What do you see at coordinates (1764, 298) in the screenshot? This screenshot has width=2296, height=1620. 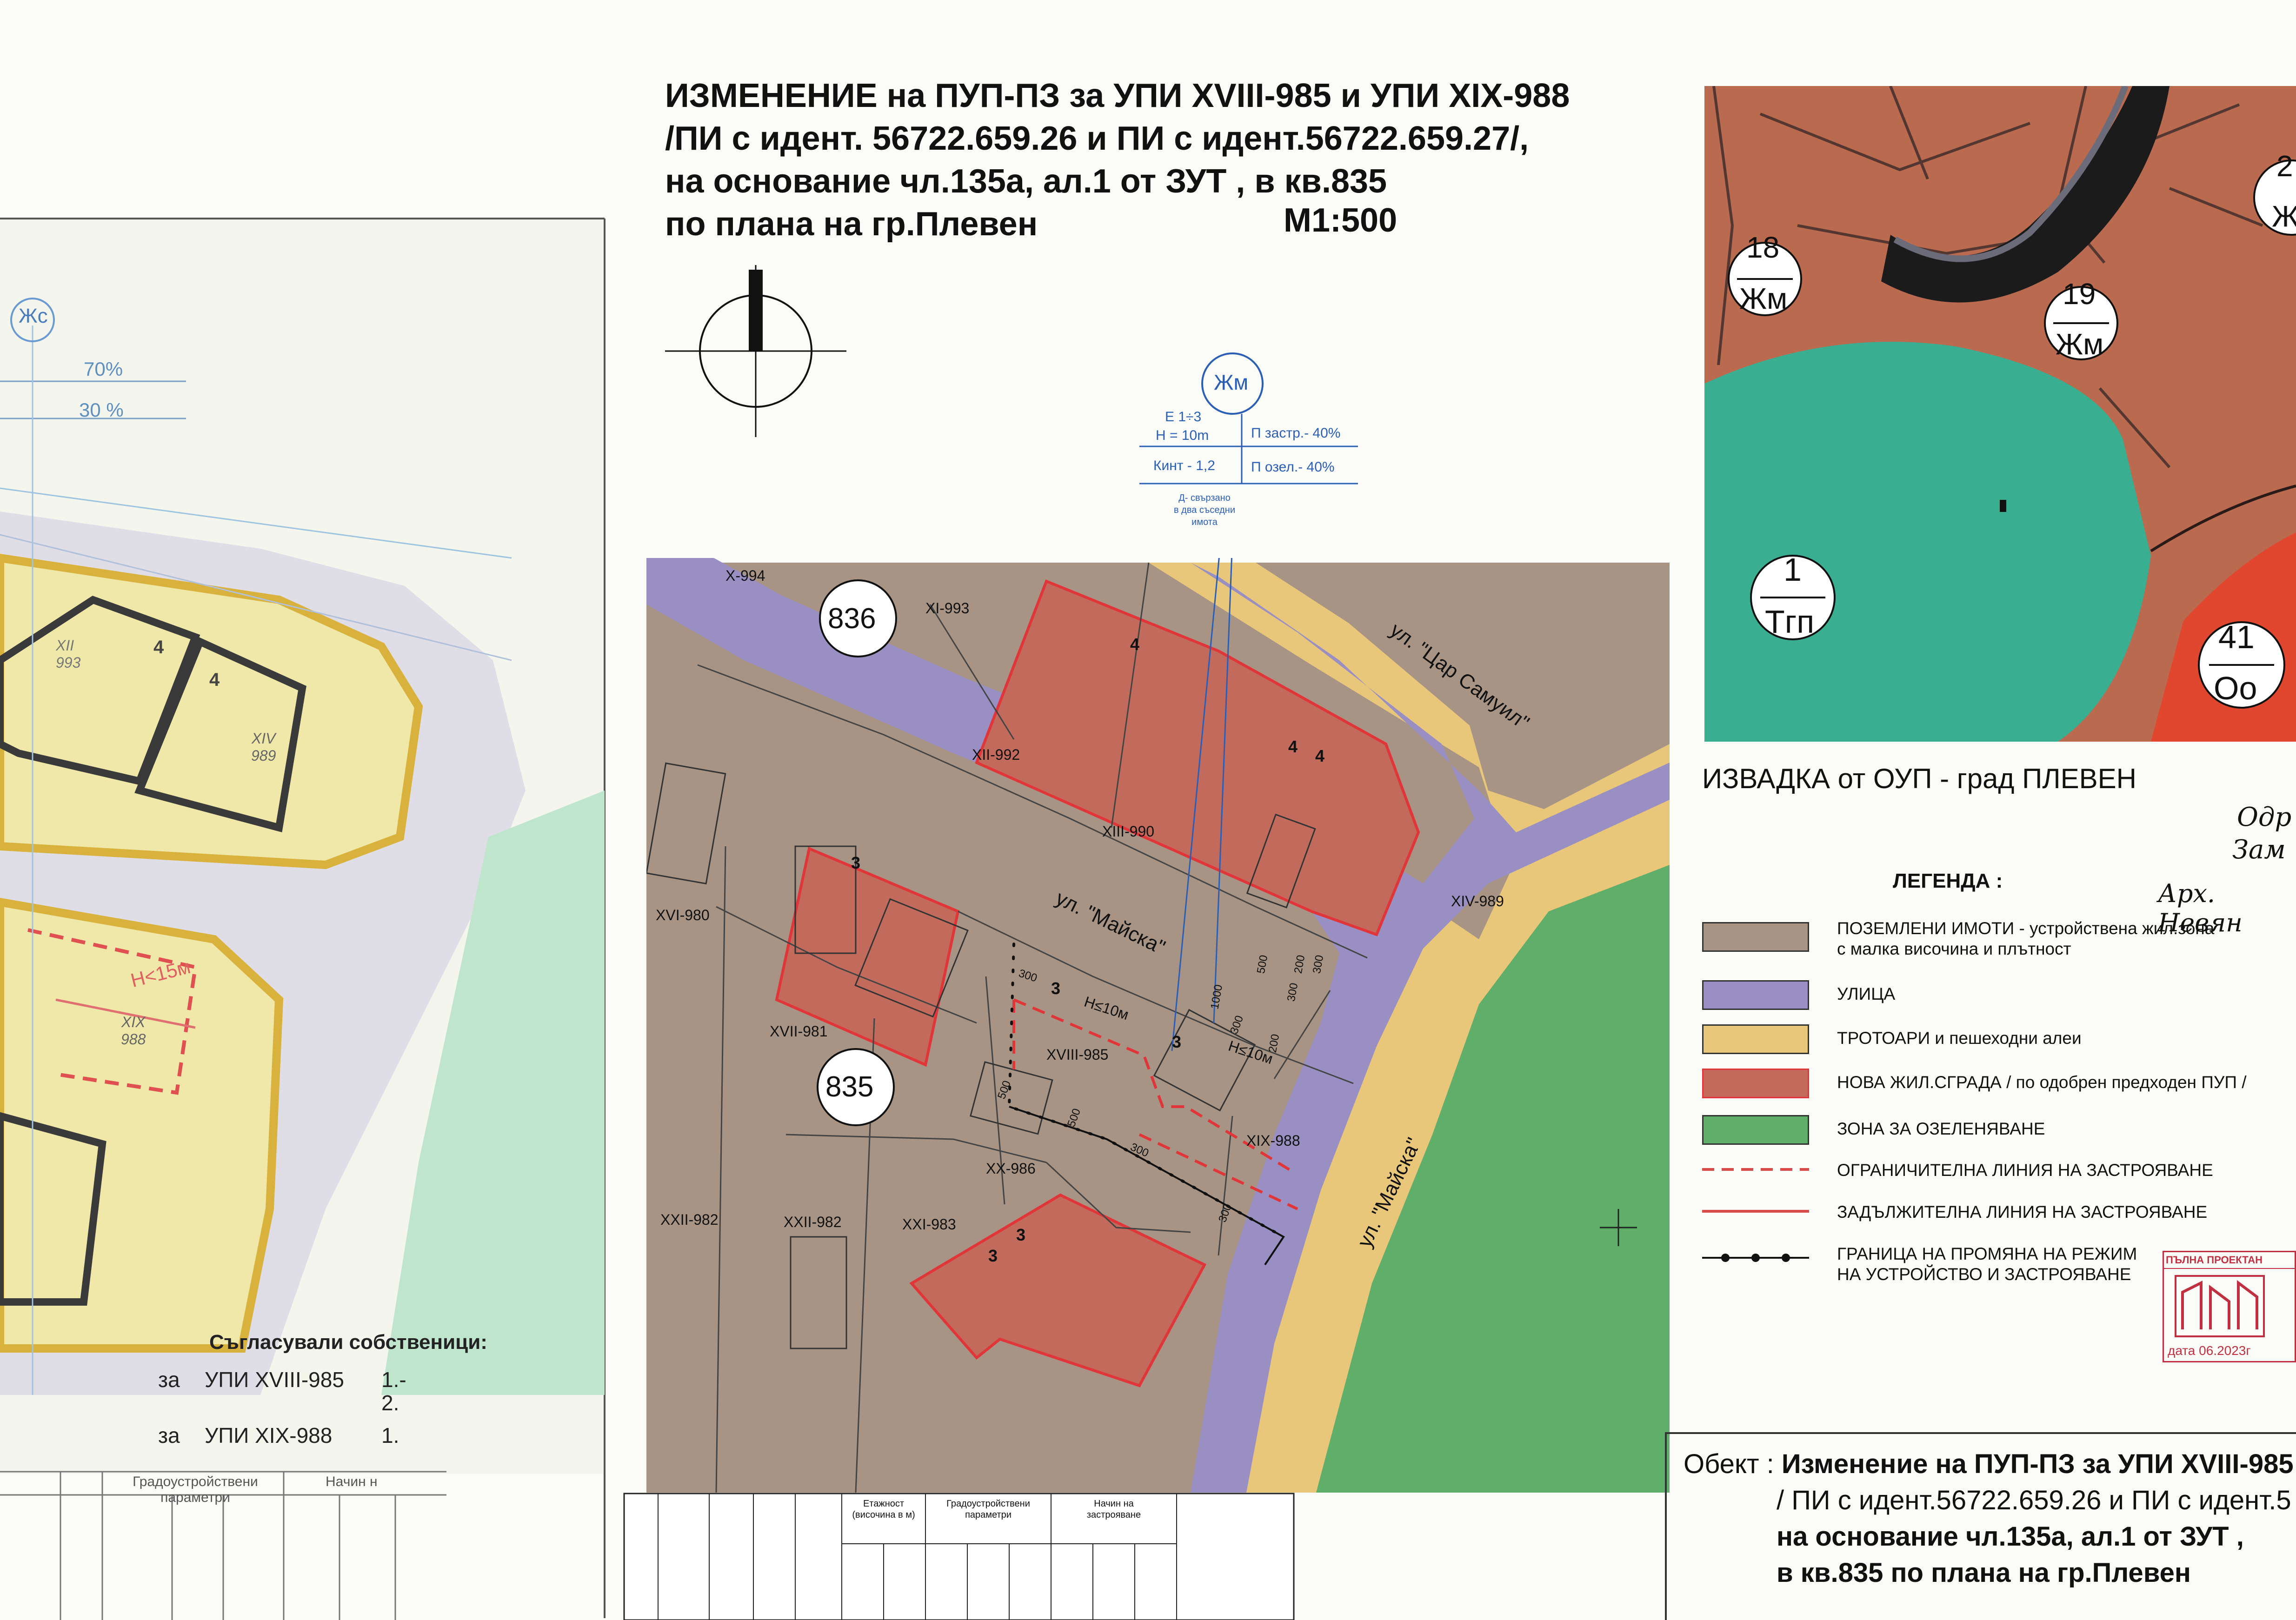 I see `oup-zone-code: Жм` at bounding box center [1764, 298].